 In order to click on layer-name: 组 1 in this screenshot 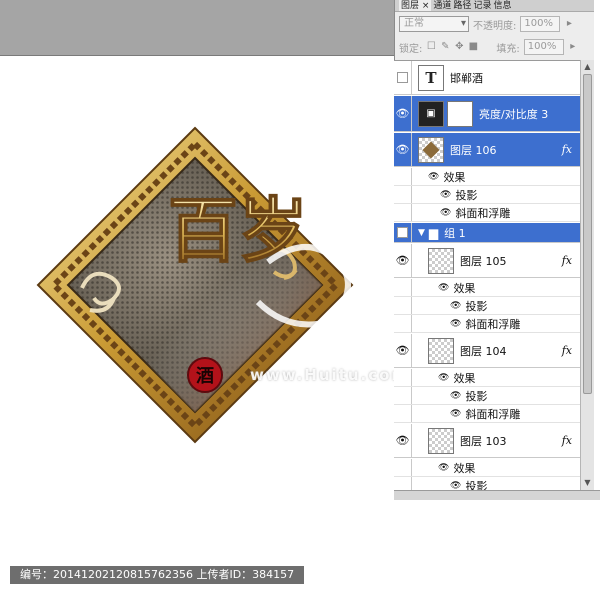, I will do `click(455, 233)`.